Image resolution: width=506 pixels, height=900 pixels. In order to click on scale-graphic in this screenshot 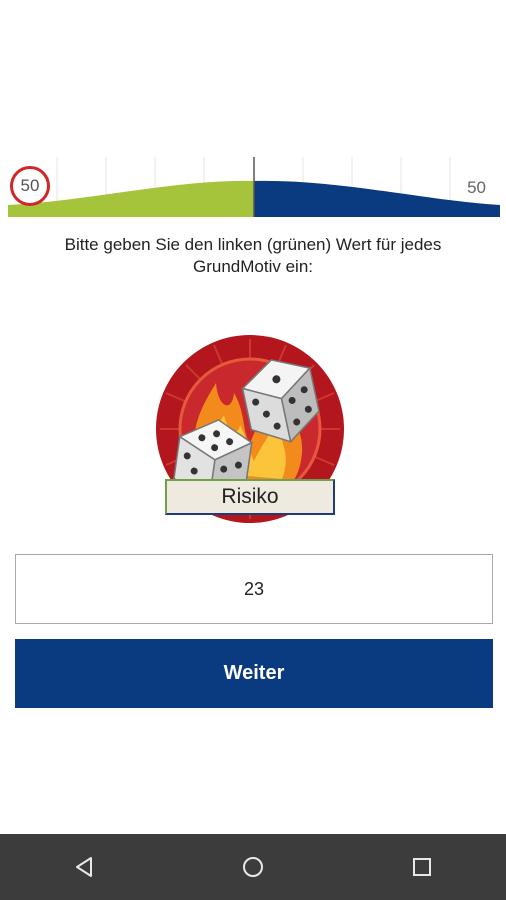, I will do `click(254, 187)`.